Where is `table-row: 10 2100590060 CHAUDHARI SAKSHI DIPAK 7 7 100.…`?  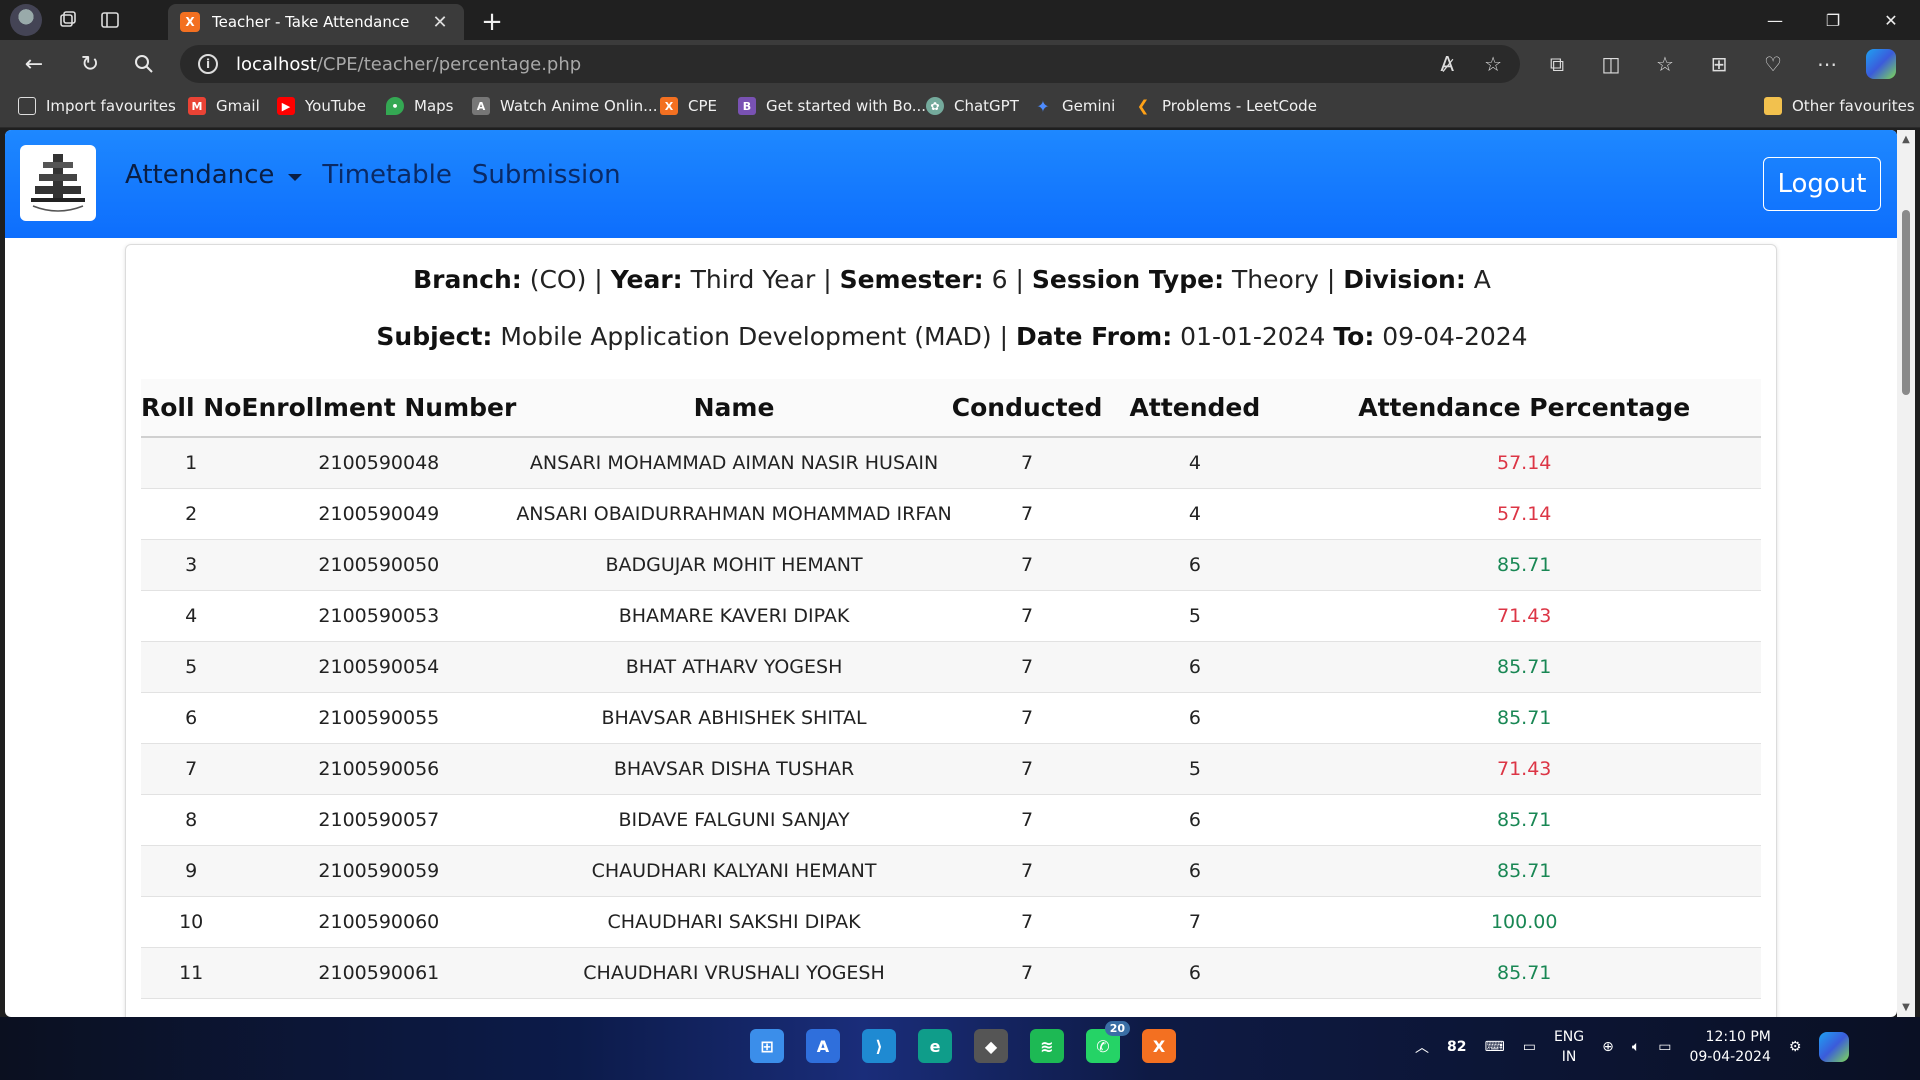
table-row: 10 2100590060 CHAUDHARI SAKSHI DIPAK 7 7 100.… is located at coordinates (951, 922).